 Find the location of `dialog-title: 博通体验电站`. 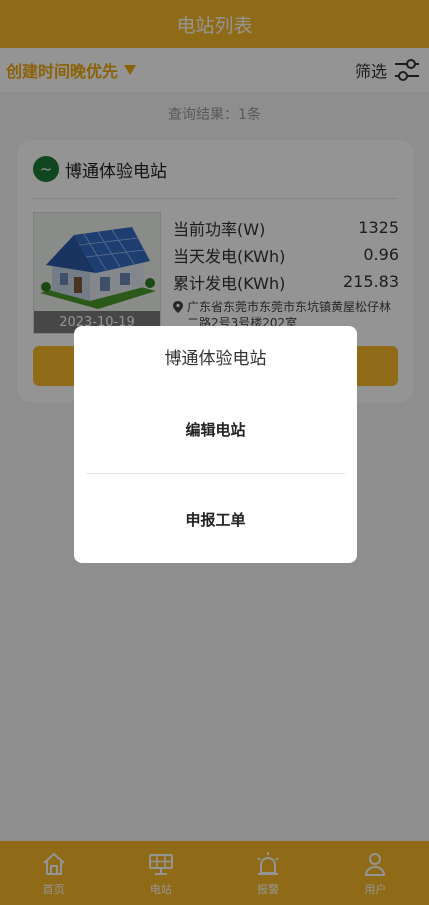

dialog-title: 博通体验电站 is located at coordinates (215, 359).